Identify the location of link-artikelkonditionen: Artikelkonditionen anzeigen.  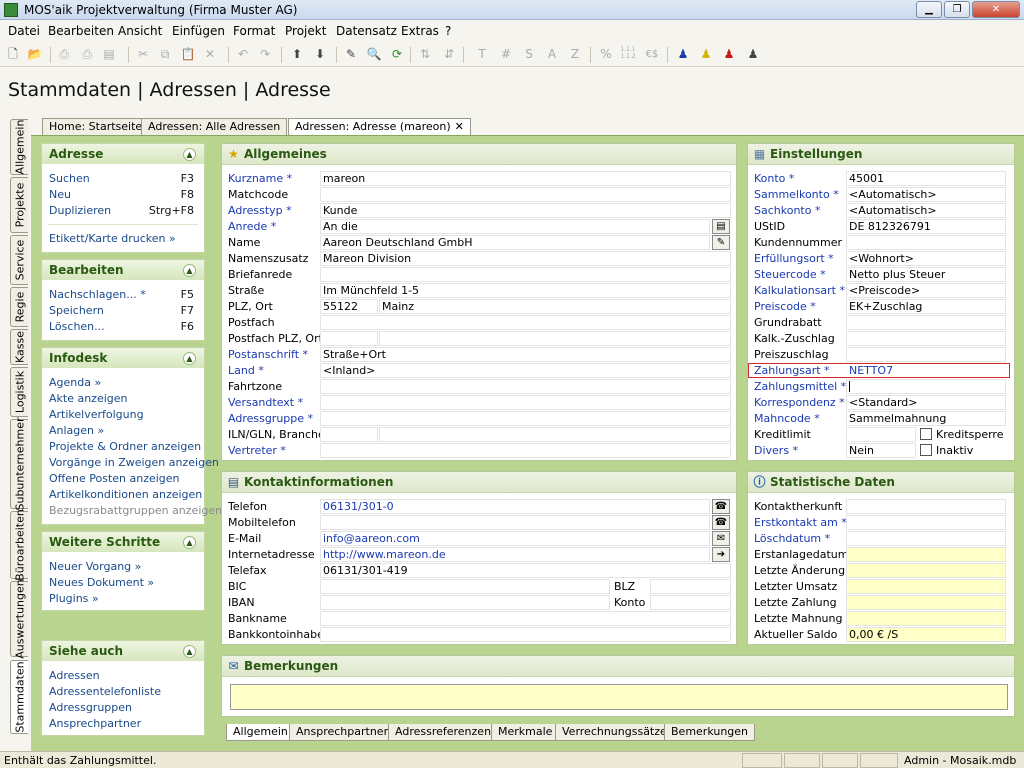
(125, 494).